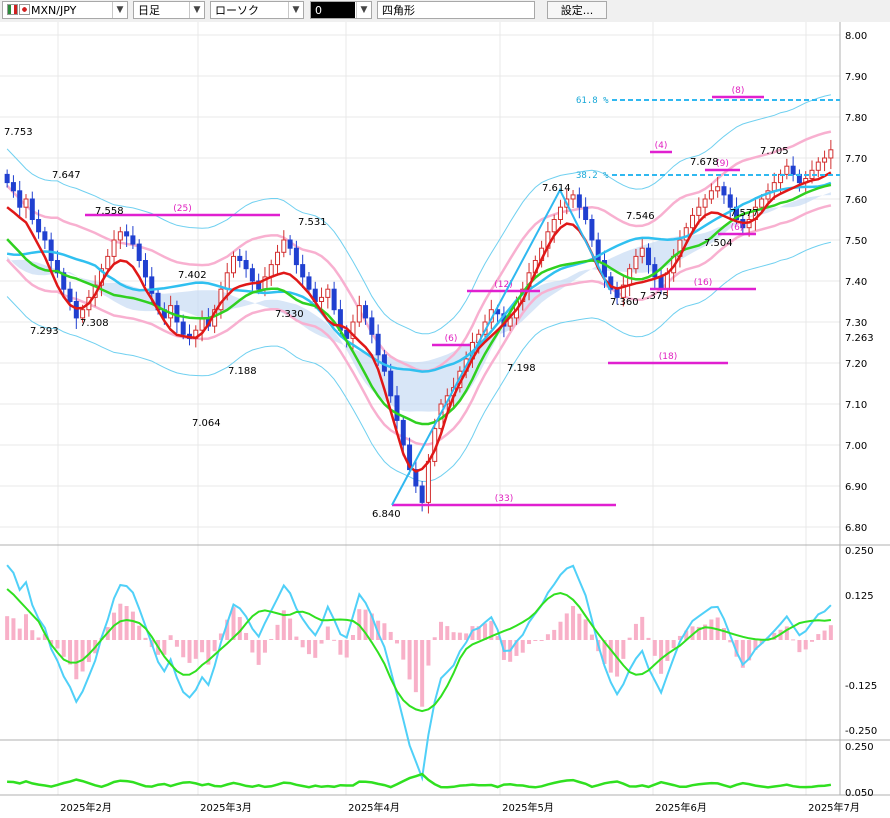  I want to click on x-tick-label: 2025年5月, so click(528, 807).